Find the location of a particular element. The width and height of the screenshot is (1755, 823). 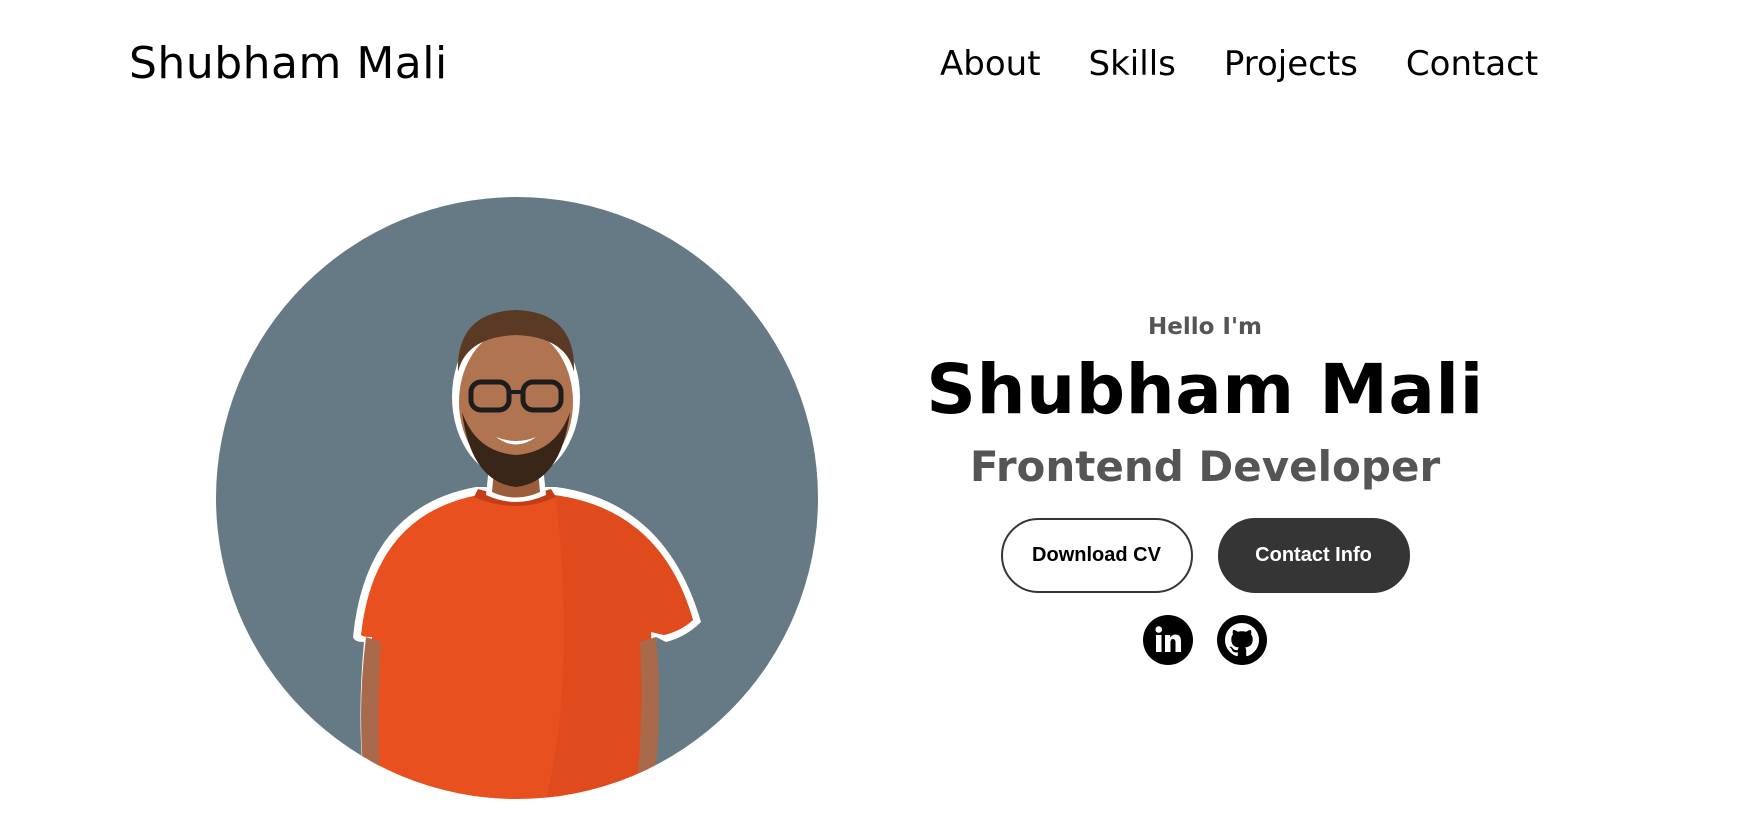

github-icon is located at coordinates (1242, 640).